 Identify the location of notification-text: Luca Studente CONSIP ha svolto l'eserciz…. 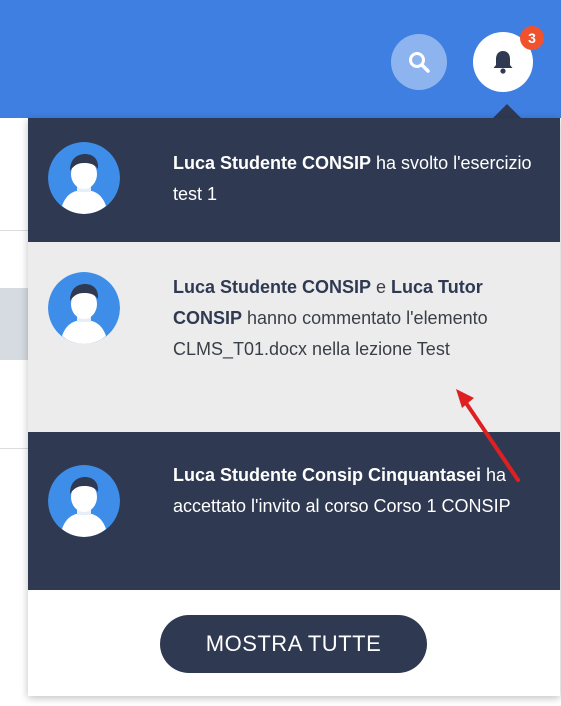
(358, 179).